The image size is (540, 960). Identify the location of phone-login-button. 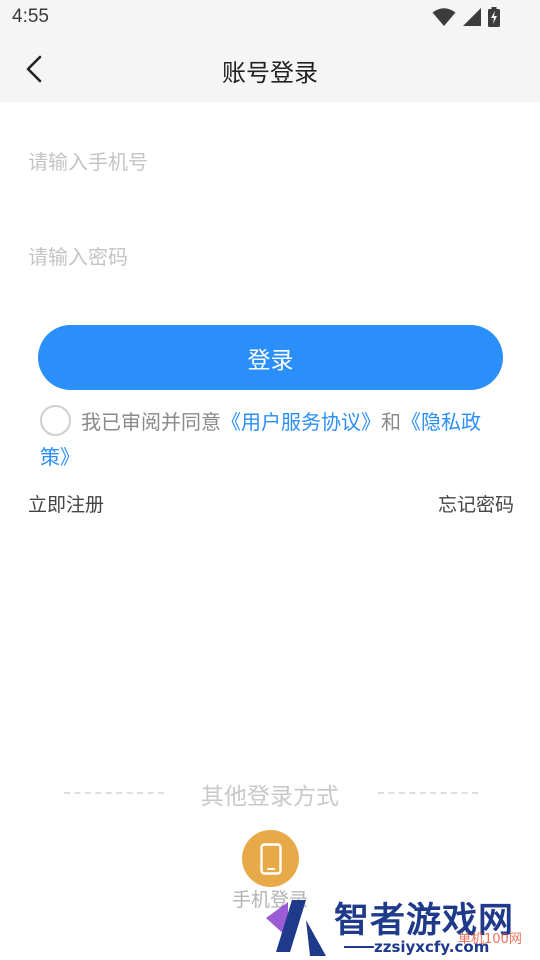
(270, 858).